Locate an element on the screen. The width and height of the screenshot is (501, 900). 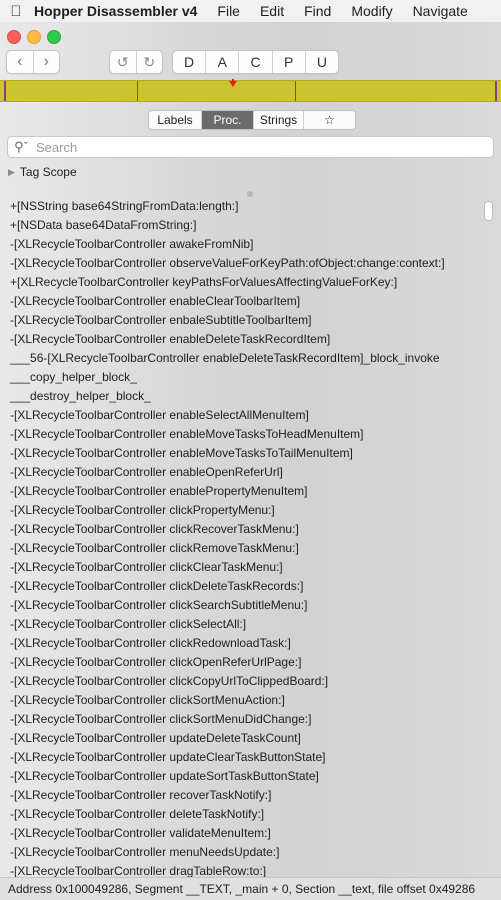
menu-edit: Edit is located at coordinates (272, 11).